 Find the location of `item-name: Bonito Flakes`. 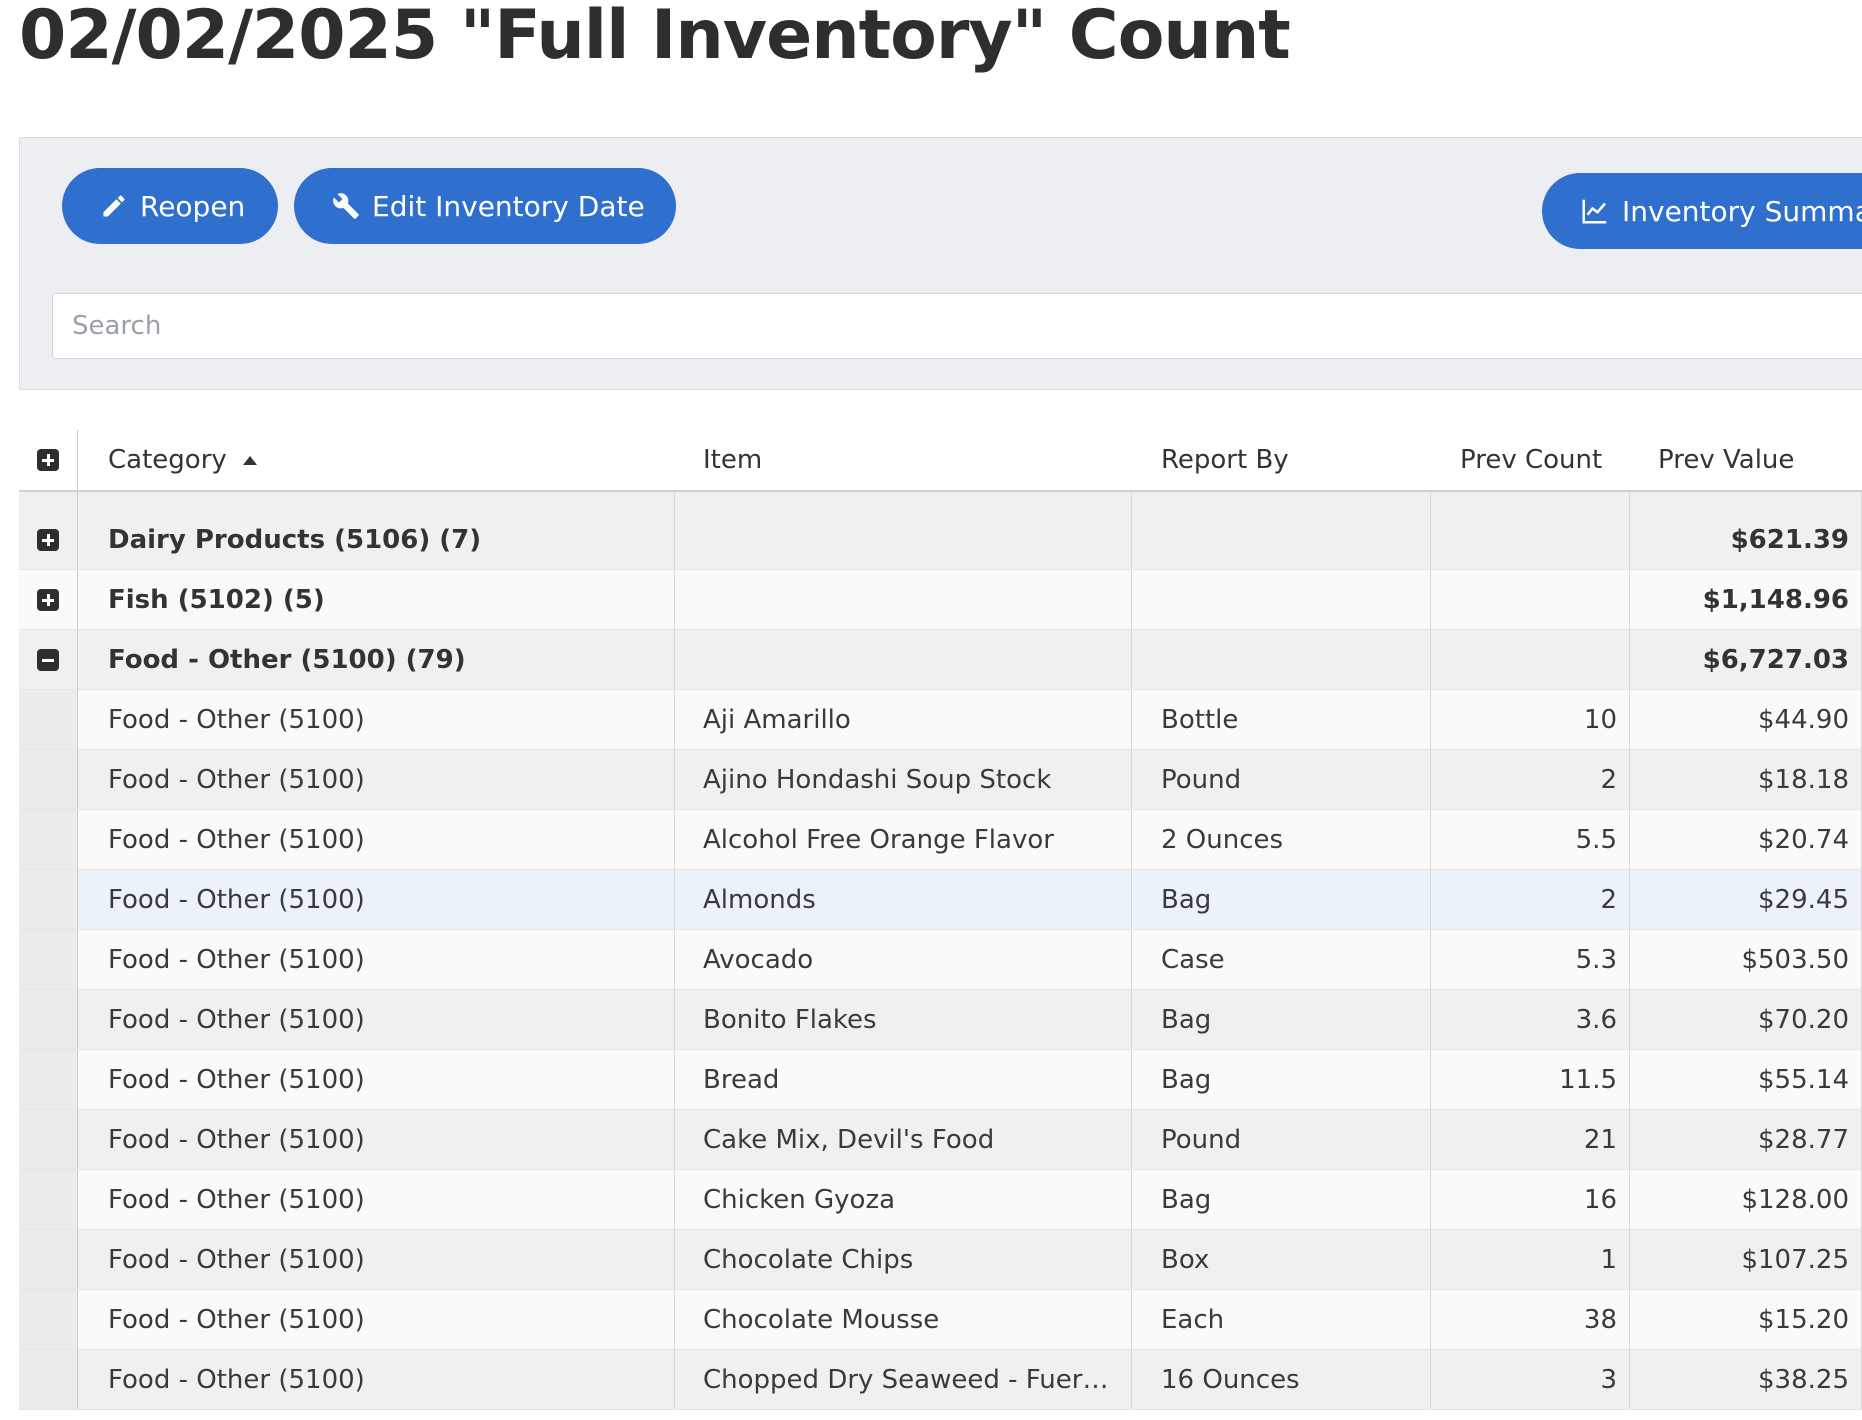

item-name: Bonito Flakes is located at coordinates (790, 1019).